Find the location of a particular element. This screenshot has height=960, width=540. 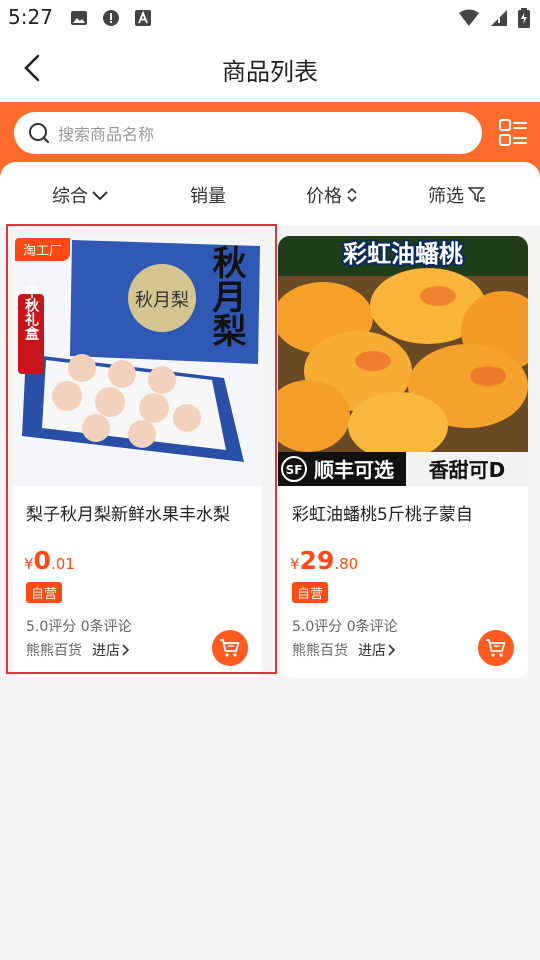

image-bottom-right-text: 香甜可D is located at coordinates (467, 470).